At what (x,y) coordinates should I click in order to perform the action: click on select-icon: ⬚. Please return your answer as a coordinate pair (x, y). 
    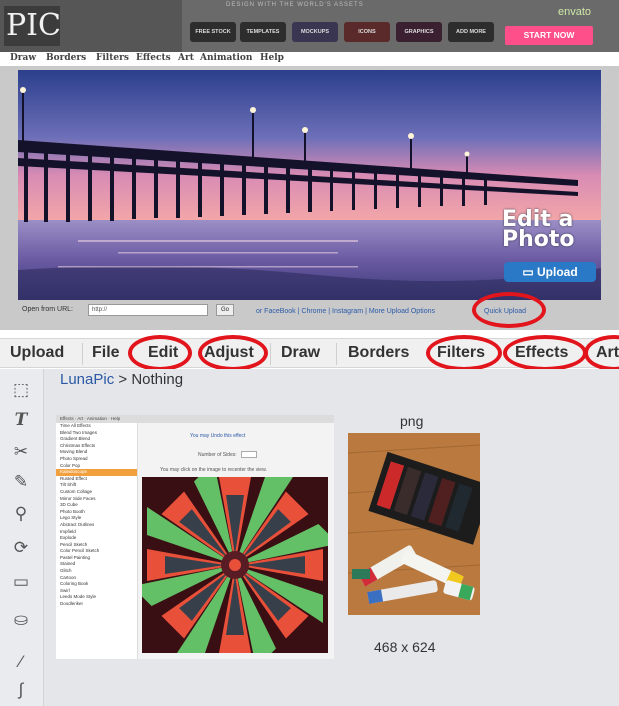
    Looking at the image, I should click on (21, 390).